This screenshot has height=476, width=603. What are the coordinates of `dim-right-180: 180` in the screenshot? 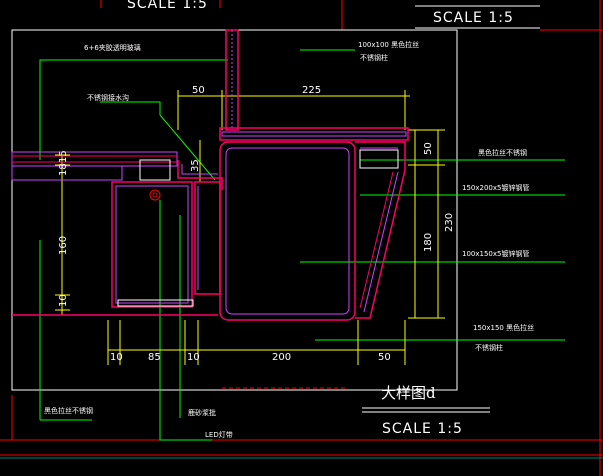 It's located at (428, 242).